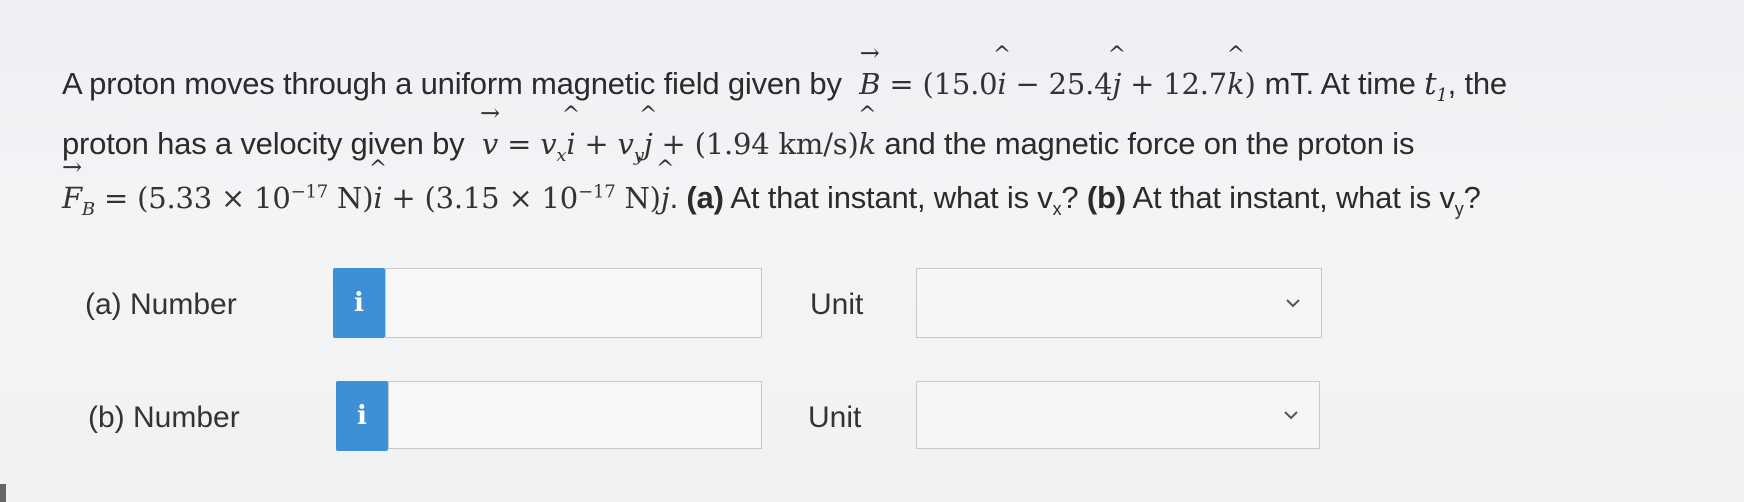 This screenshot has height=502, width=1744. Describe the element at coordinates (835, 417) in the screenshot. I see `unit-label-b: Unit` at that location.